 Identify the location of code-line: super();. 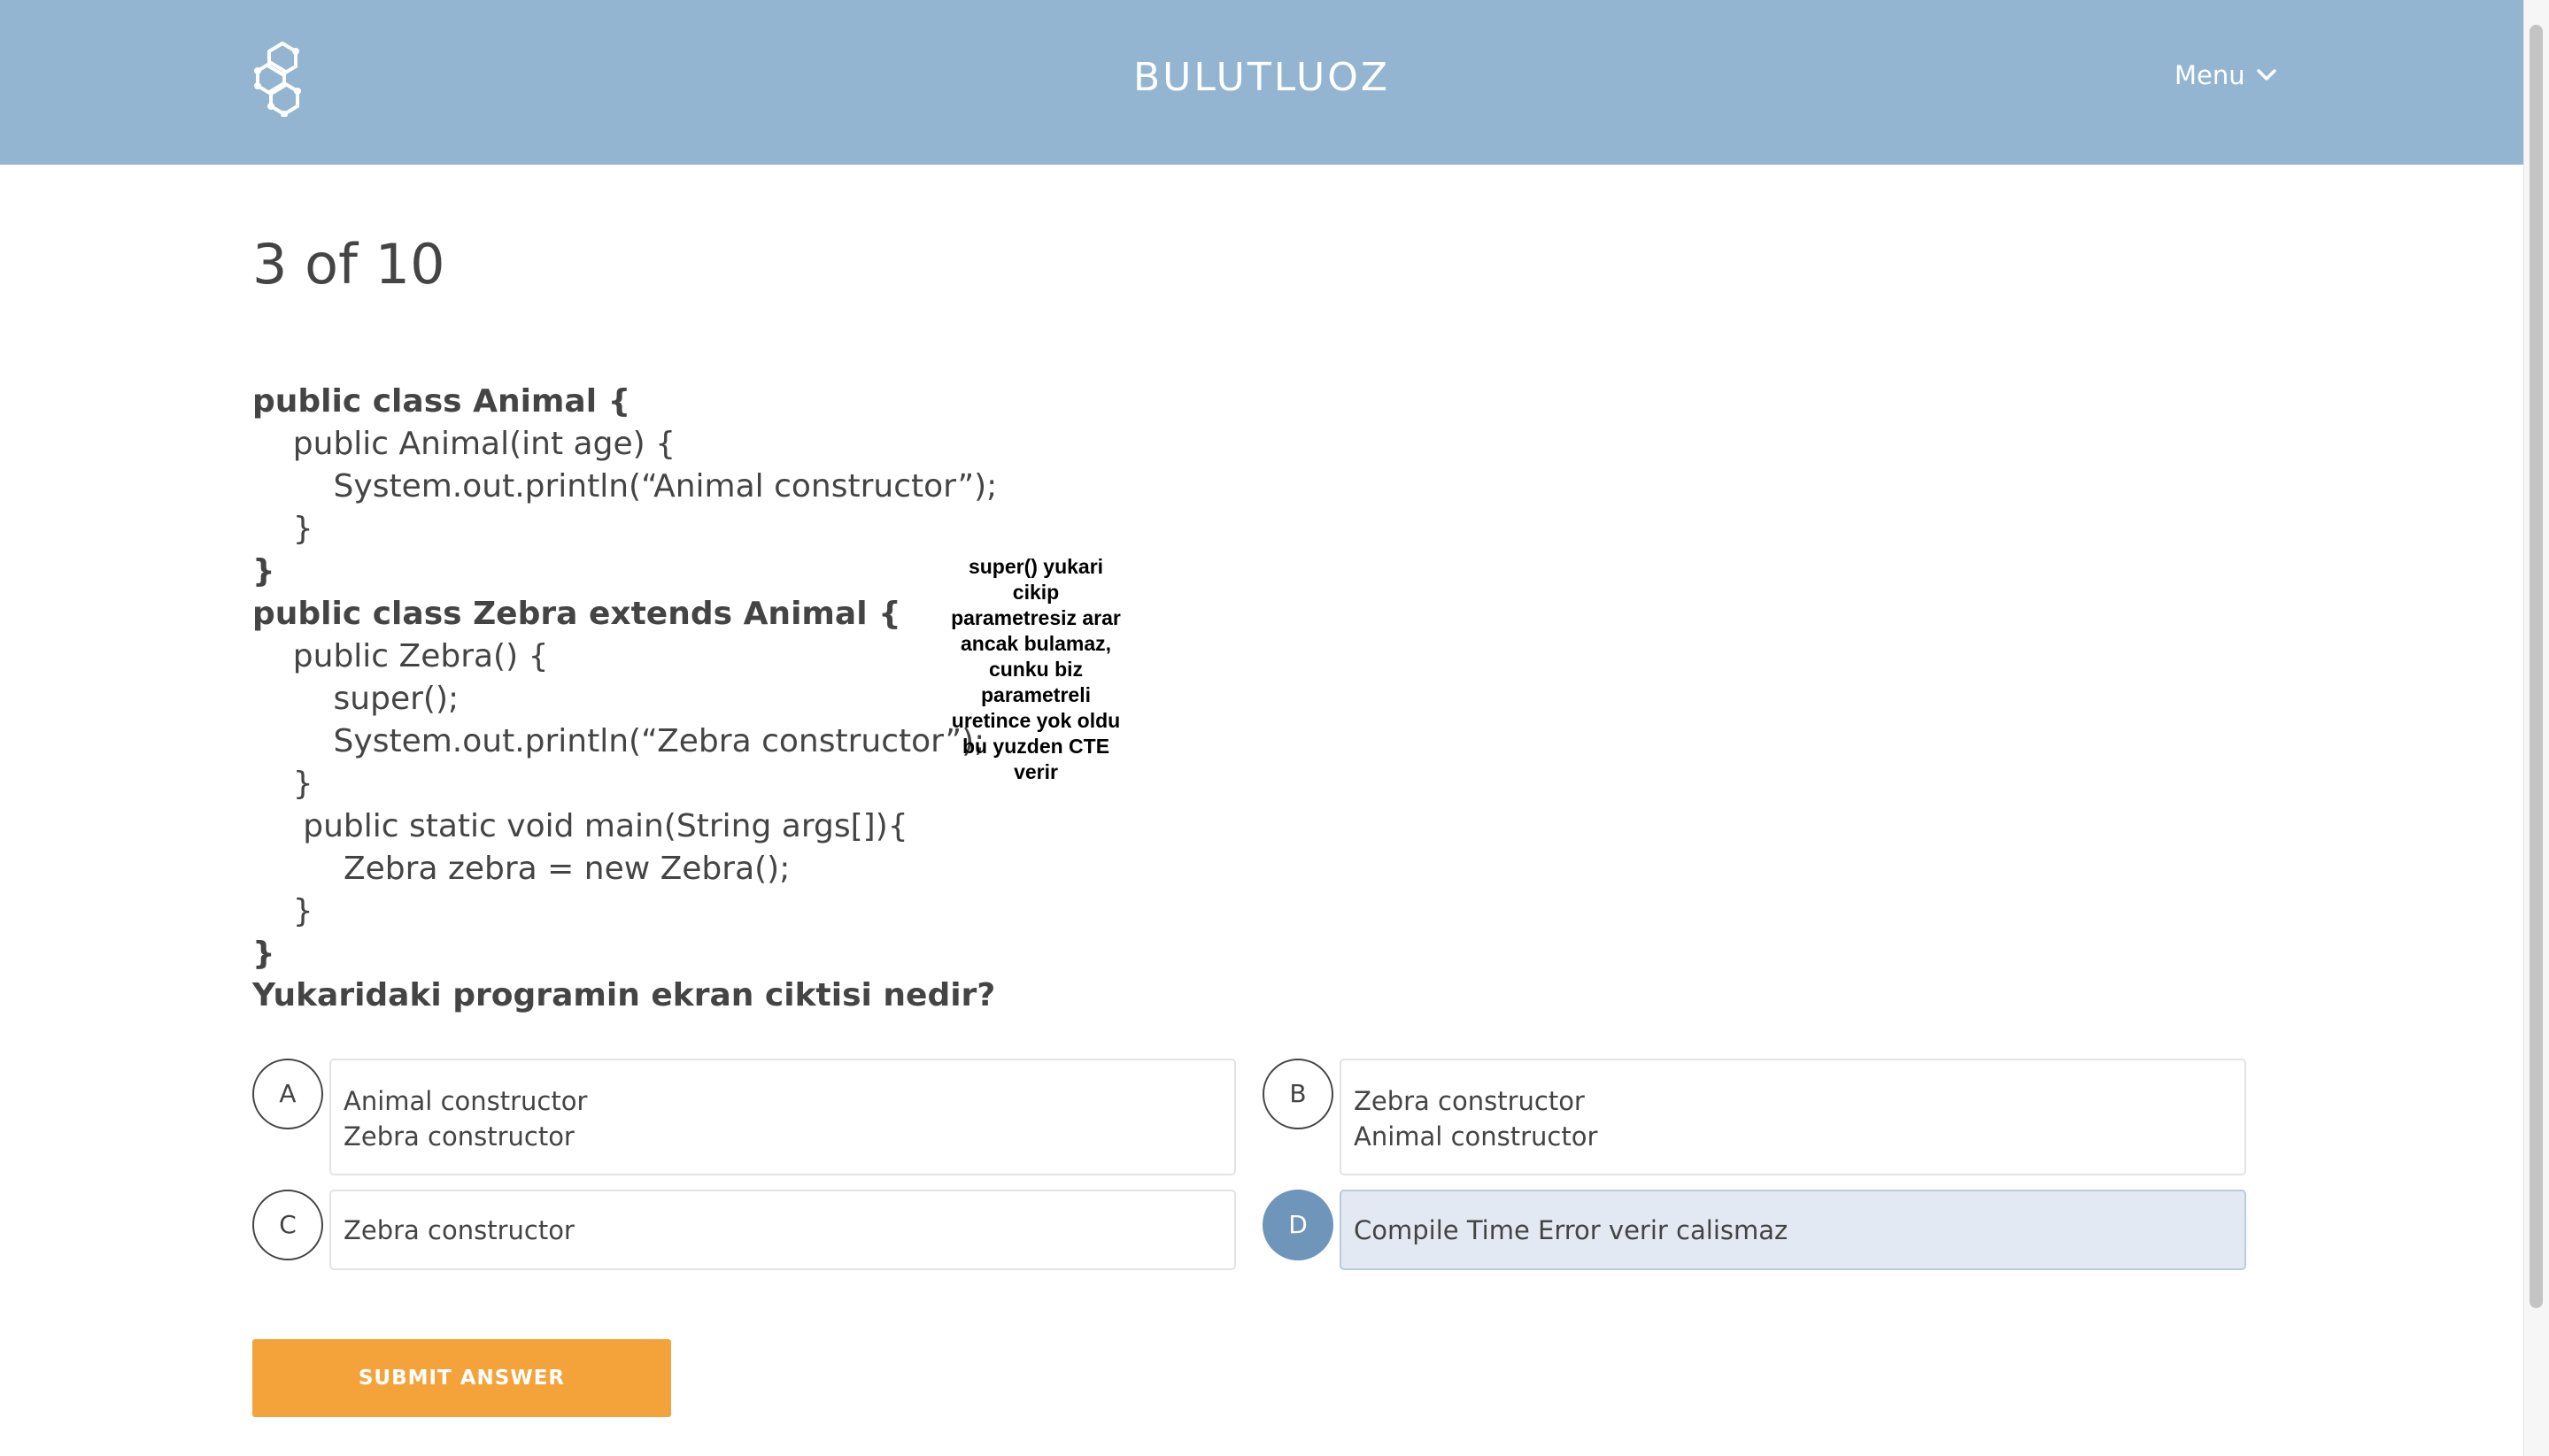
(356, 699).